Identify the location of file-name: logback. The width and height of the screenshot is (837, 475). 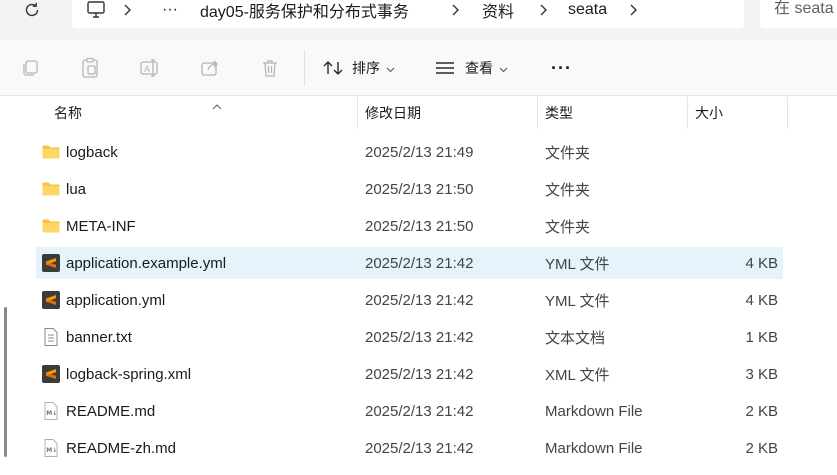
(92, 152).